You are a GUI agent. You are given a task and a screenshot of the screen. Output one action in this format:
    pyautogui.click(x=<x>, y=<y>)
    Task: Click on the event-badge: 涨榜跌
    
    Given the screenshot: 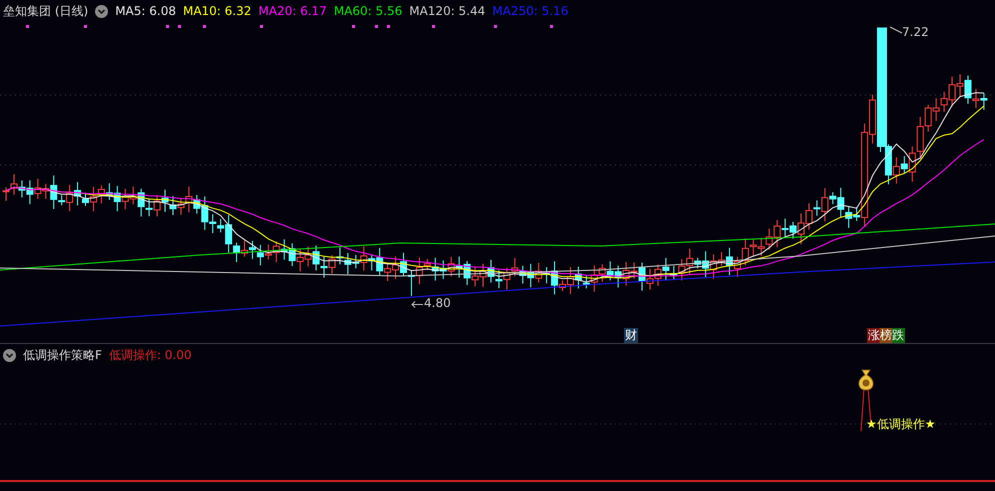 What is the action you would take?
    pyautogui.click(x=886, y=335)
    